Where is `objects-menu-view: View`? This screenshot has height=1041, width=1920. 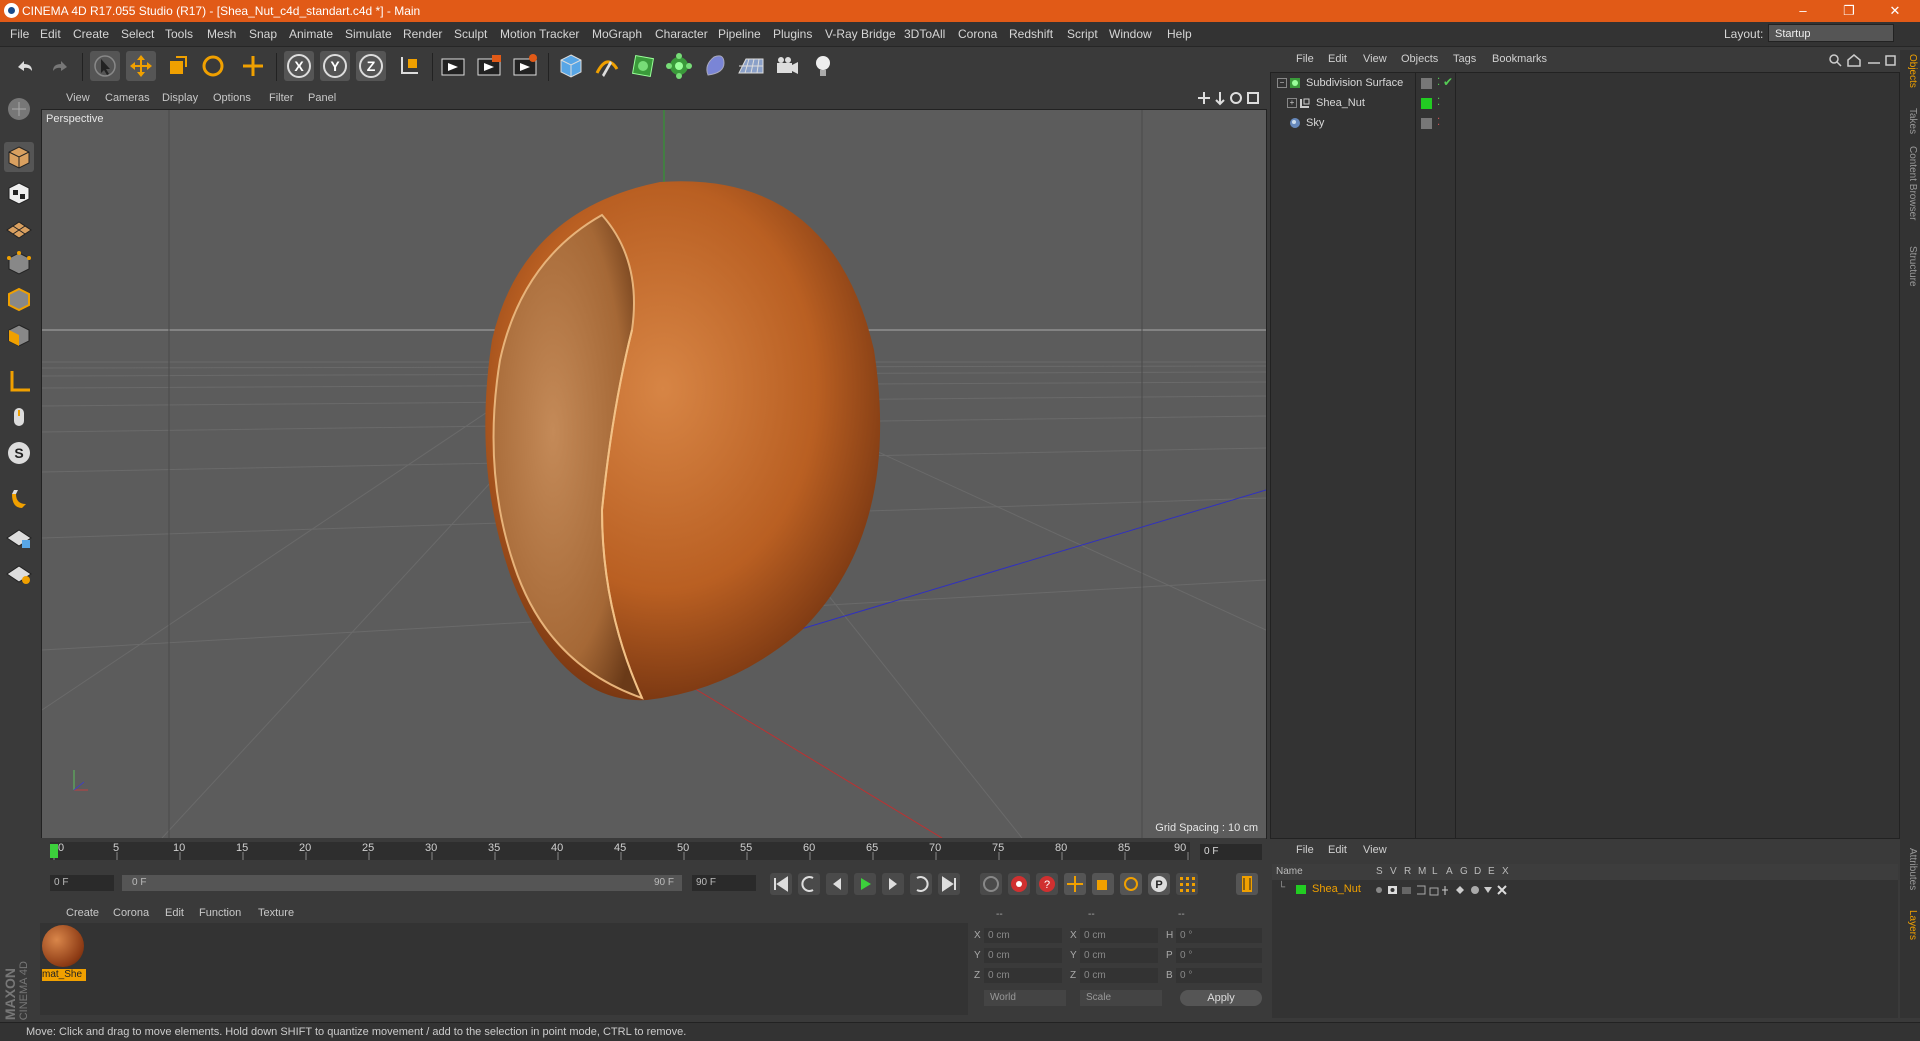
objects-menu-view: View is located at coordinates (1375, 59).